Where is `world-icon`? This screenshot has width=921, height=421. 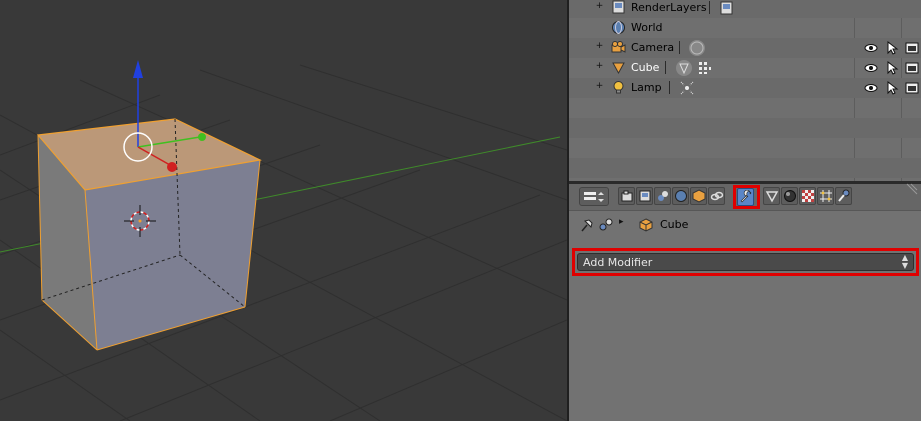 world-icon is located at coordinates (618, 27).